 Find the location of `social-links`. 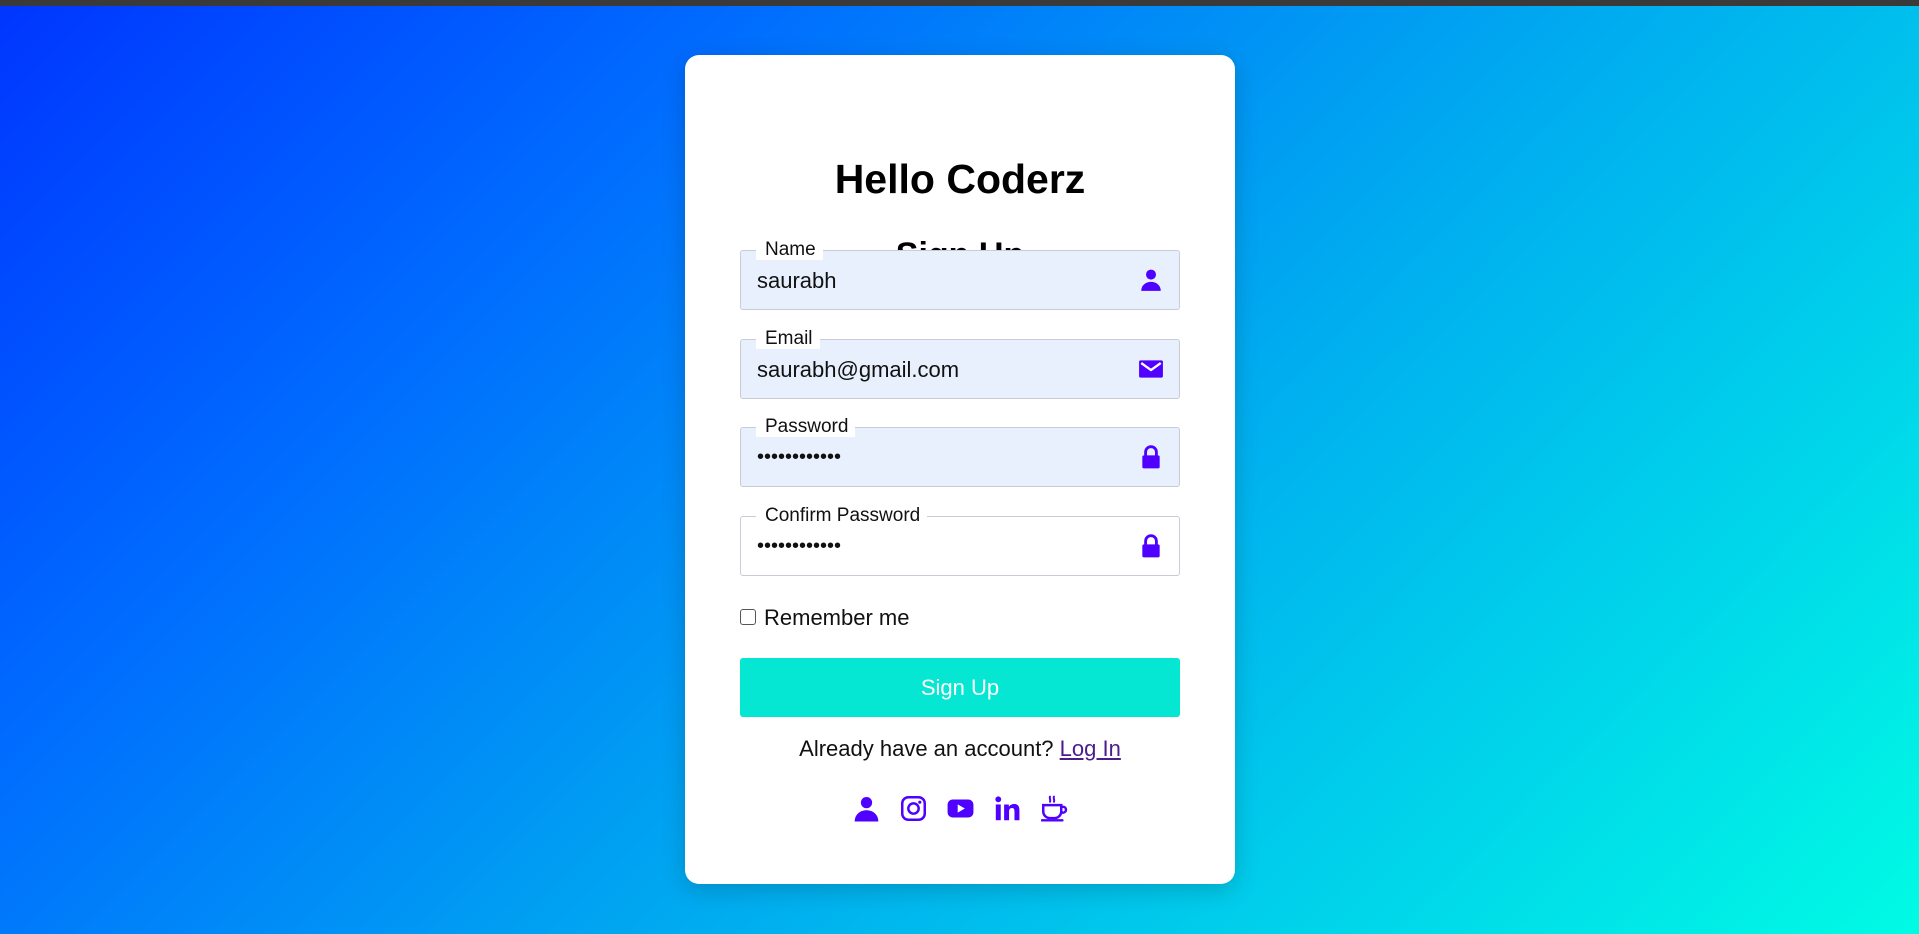

social-links is located at coordinates (960, 808).